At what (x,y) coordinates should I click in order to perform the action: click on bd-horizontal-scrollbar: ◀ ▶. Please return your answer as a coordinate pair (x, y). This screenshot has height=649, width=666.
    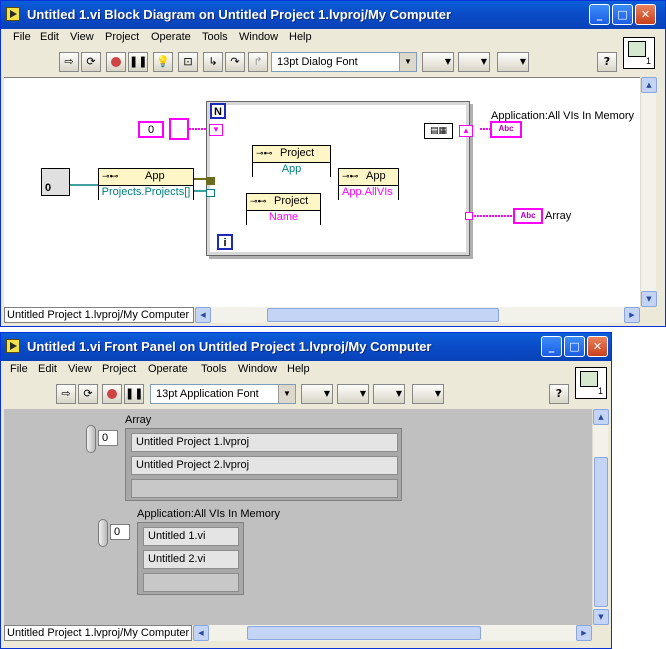
    Looking at the image, I should click on (417, 315).